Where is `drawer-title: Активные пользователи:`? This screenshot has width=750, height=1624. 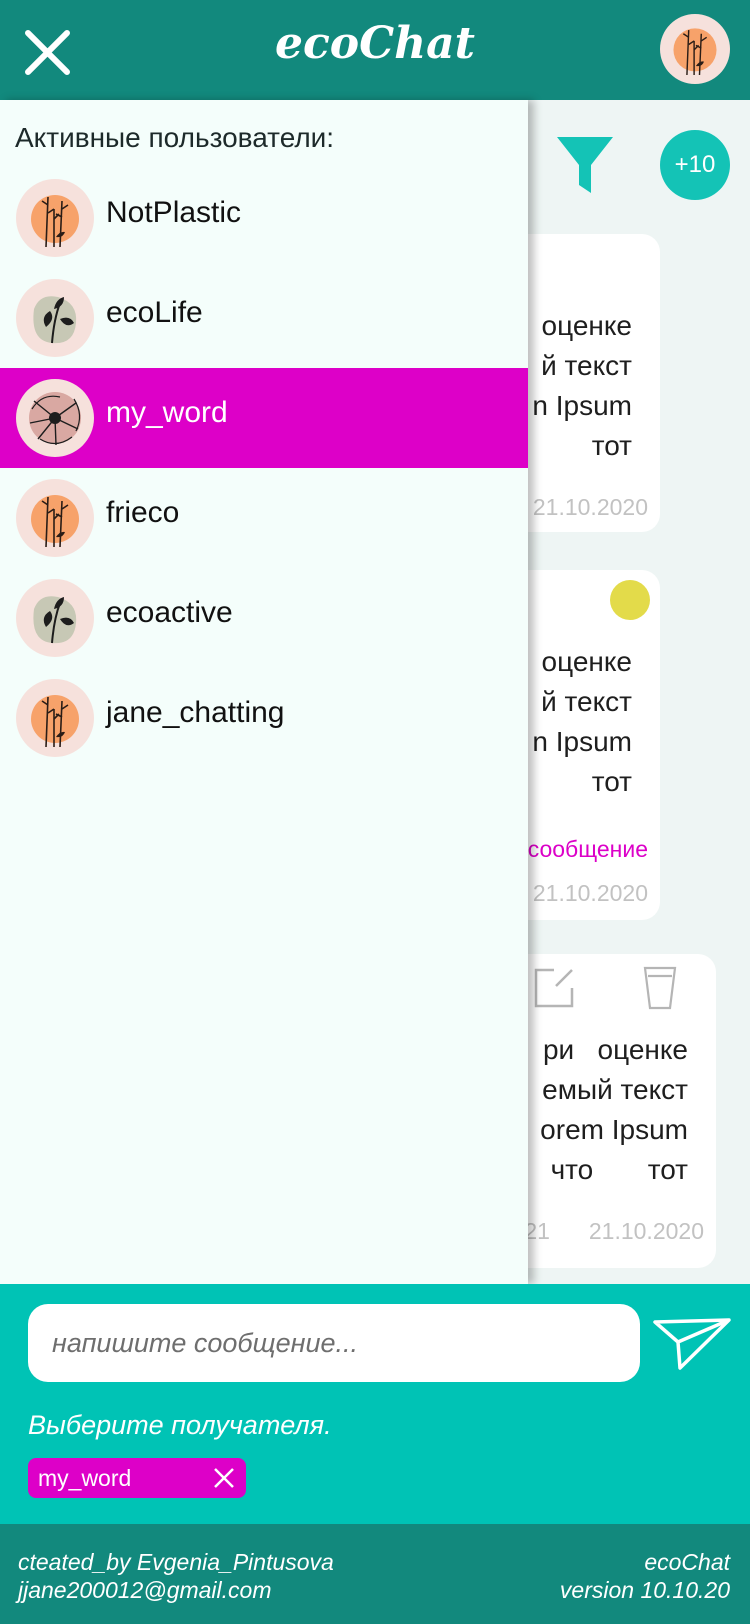 drawer-title: Активные пользователи: is located at coordinates (175, 137).